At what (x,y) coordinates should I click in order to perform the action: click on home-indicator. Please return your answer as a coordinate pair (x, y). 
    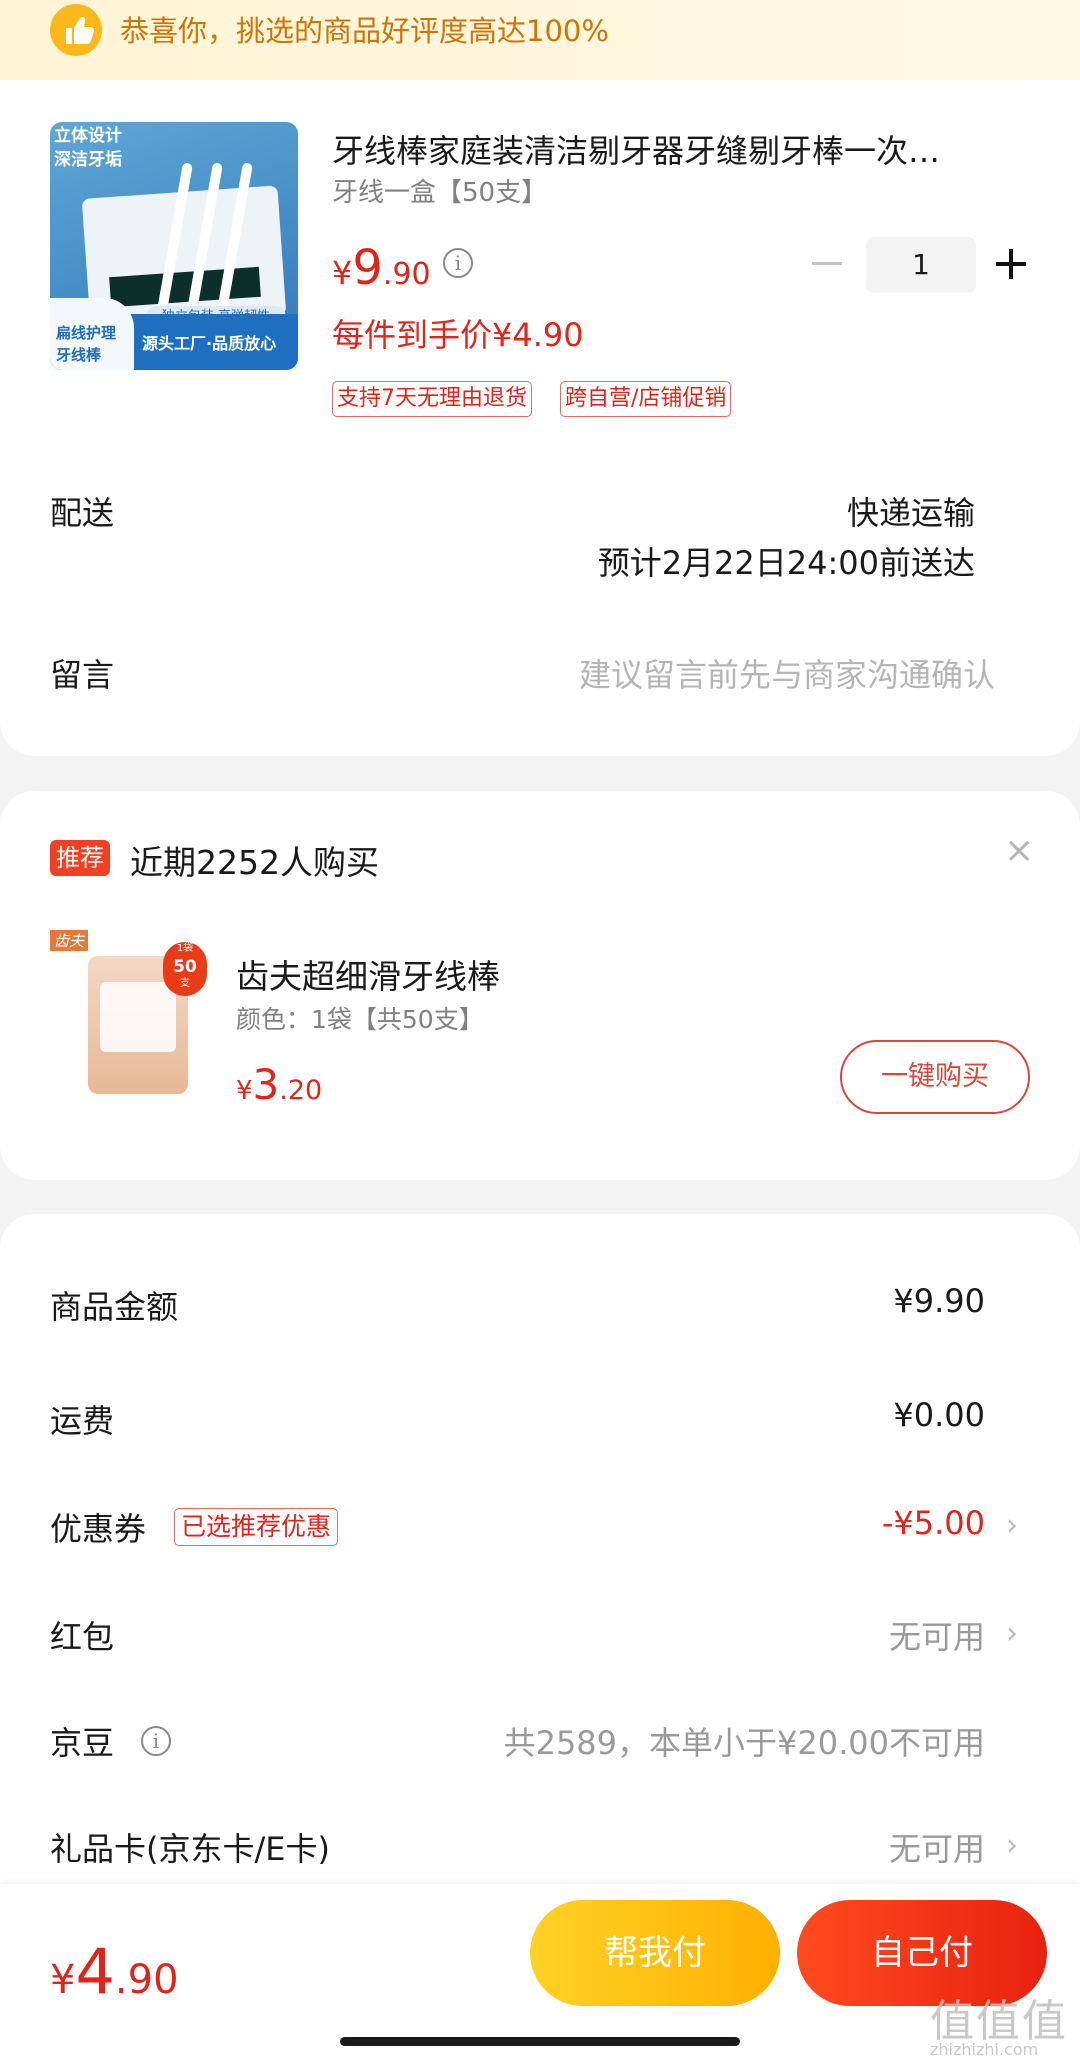
    Looking at the image, I should click on (540, 2041).